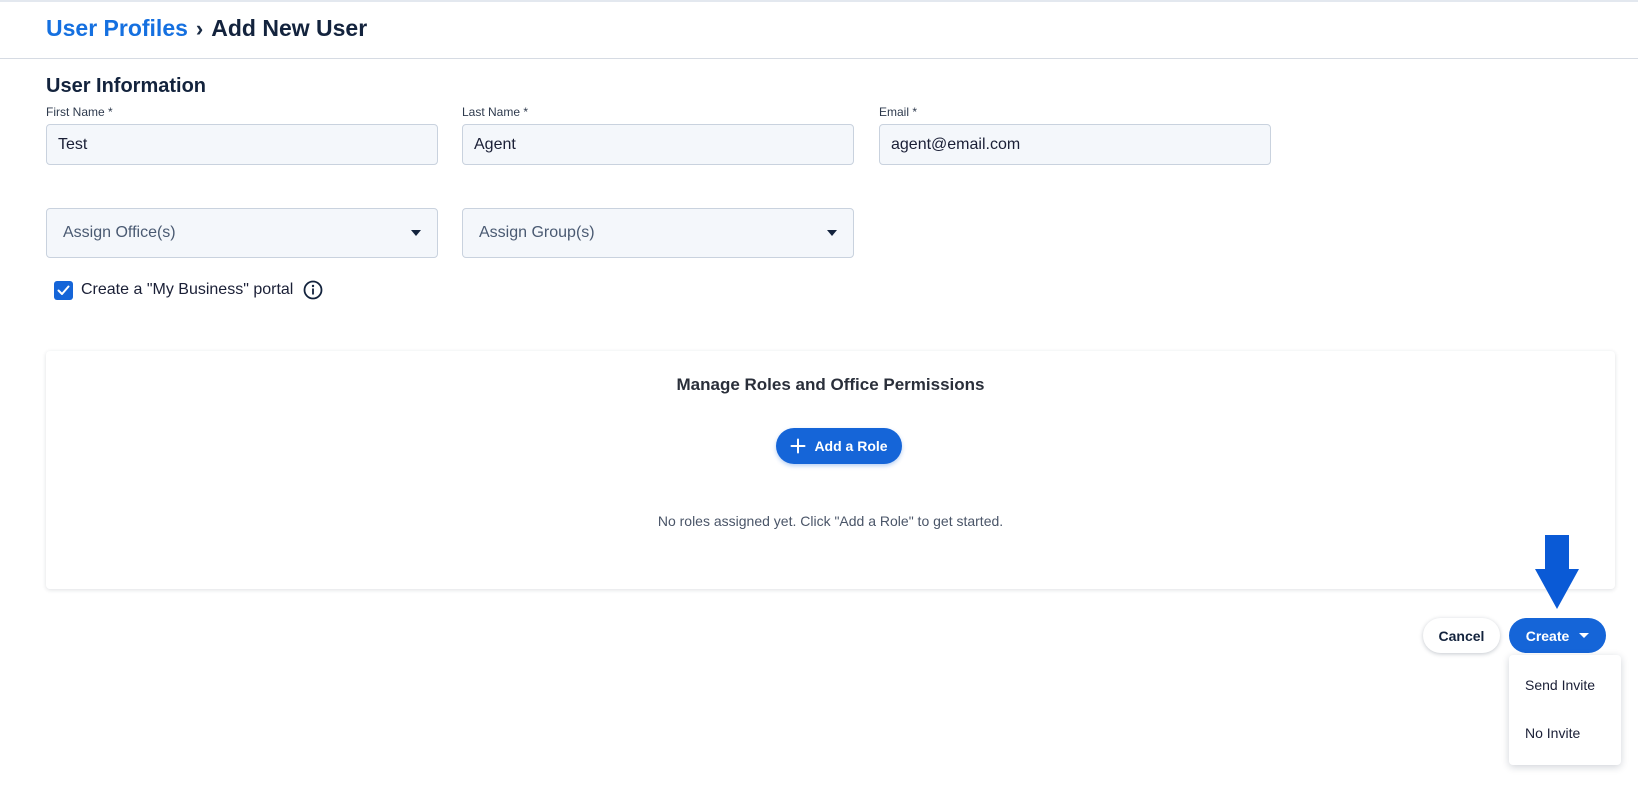  I want to click on create-options-menu: Send Invite No Invite, so click(1565, 710).